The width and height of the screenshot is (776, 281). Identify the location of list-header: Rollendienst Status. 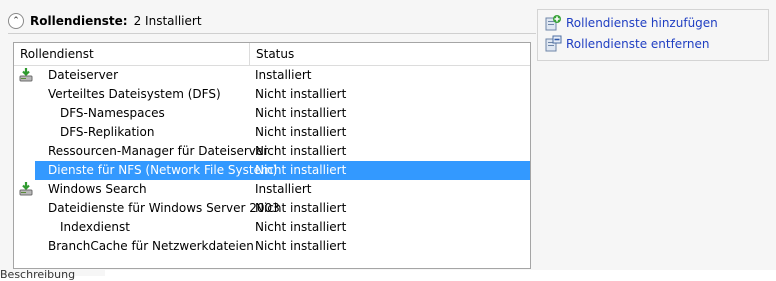
(272, 54).